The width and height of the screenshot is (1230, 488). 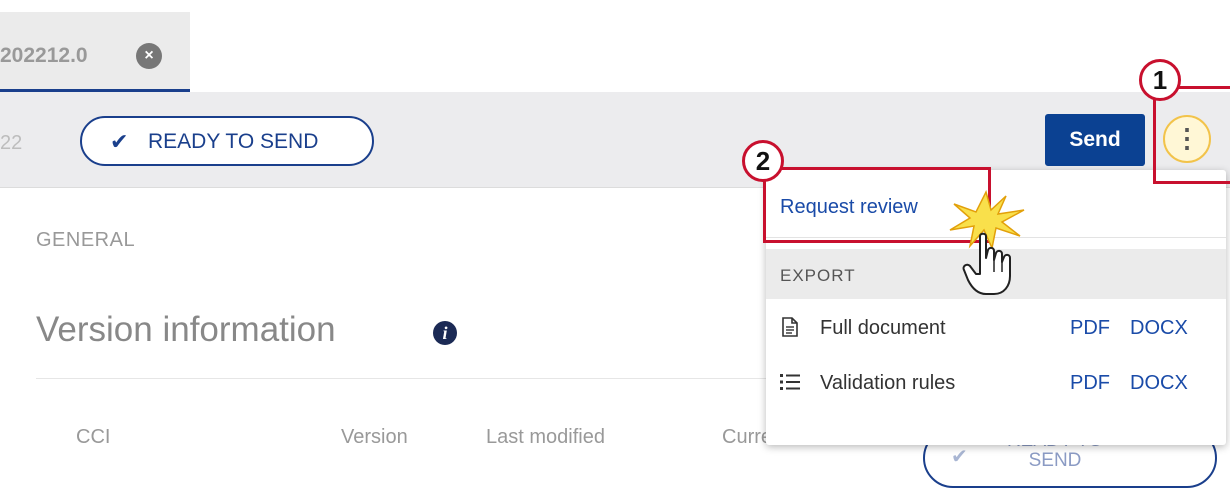 What do you see at coordinates (233, 141) in the screenshot?
I see `status-label: READY TO SEND` at bounding box center [233, 141].